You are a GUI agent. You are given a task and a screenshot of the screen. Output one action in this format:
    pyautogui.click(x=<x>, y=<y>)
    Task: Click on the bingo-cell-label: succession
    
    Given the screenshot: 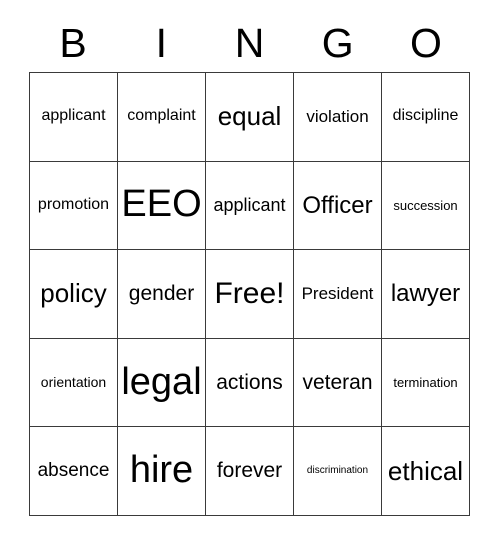 What is the action you would take?
    pyautogui.click(x=425, y=205)
    